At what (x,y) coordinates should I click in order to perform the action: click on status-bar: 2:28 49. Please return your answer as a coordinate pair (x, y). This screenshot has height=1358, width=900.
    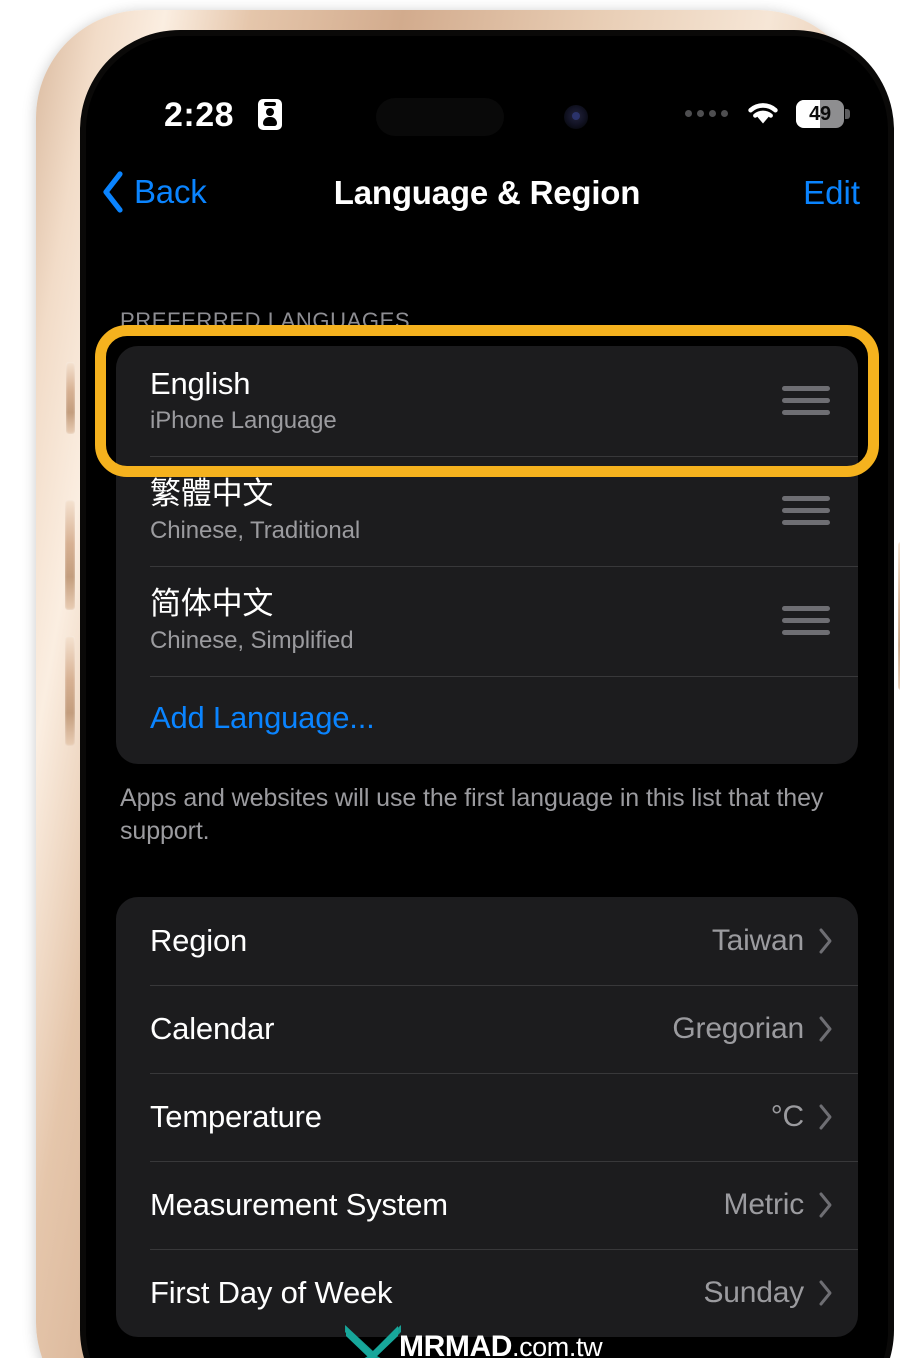
    Looking at the image, I should click on (487, 88).